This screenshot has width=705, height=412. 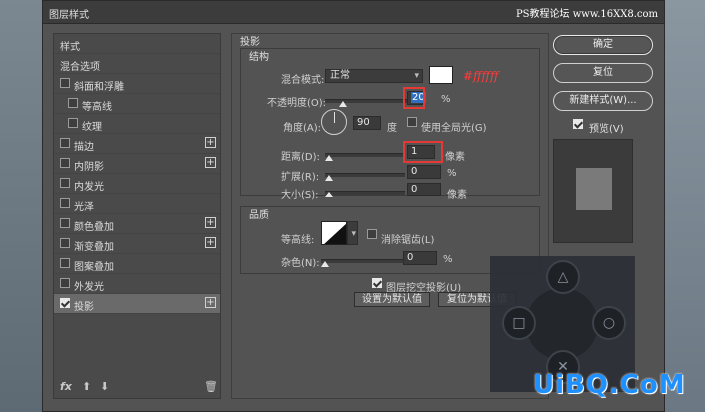 I want to click on angle-input: 90, so click(x=367, y=123).